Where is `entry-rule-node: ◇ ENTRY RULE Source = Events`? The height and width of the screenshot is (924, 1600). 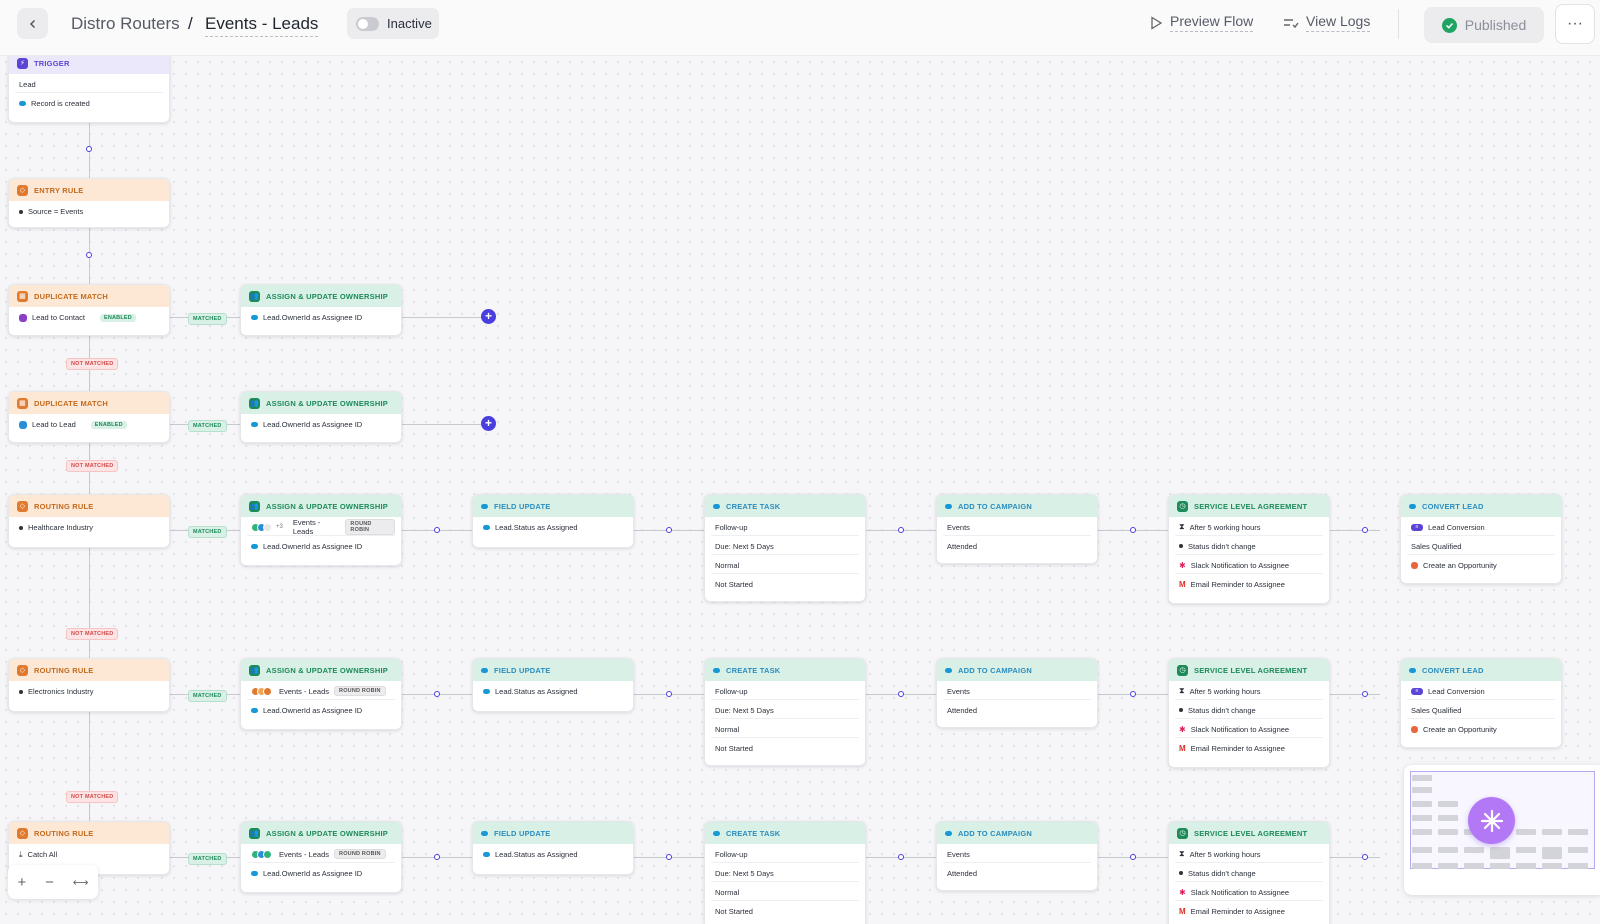
entry-rule-node: ◇ ENTRY RULE Source = Events is located at coordinates (89, 203).